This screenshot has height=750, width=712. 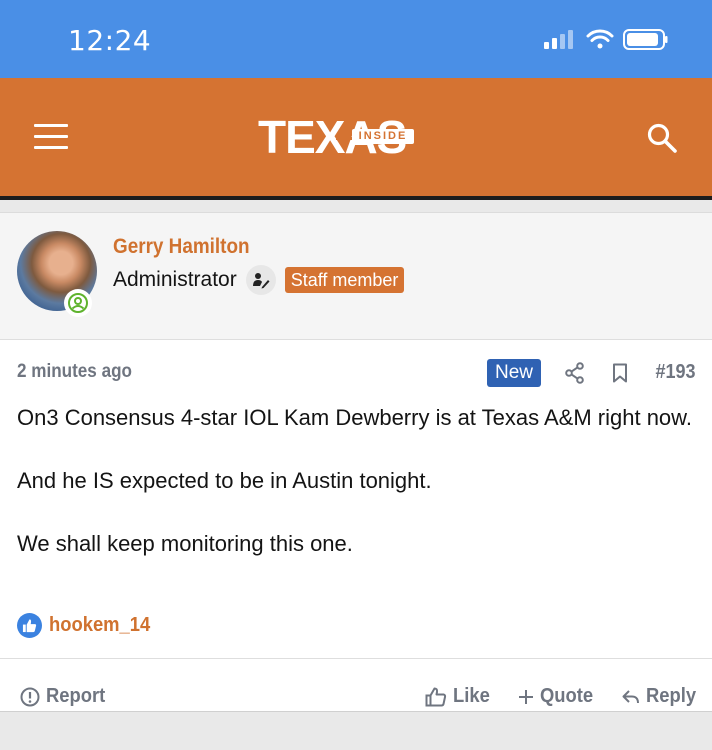 What do you see at coordinates (356, 374) in the screenshot?
I see `post-meta: 2 minutes ago New #193` at bounding box center [356, 374].